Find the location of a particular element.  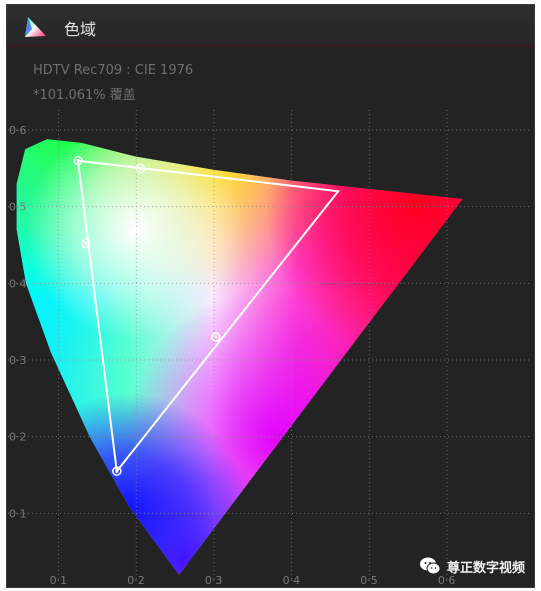

x-tick-label: 0·3 is located at coordinates (214, 580).